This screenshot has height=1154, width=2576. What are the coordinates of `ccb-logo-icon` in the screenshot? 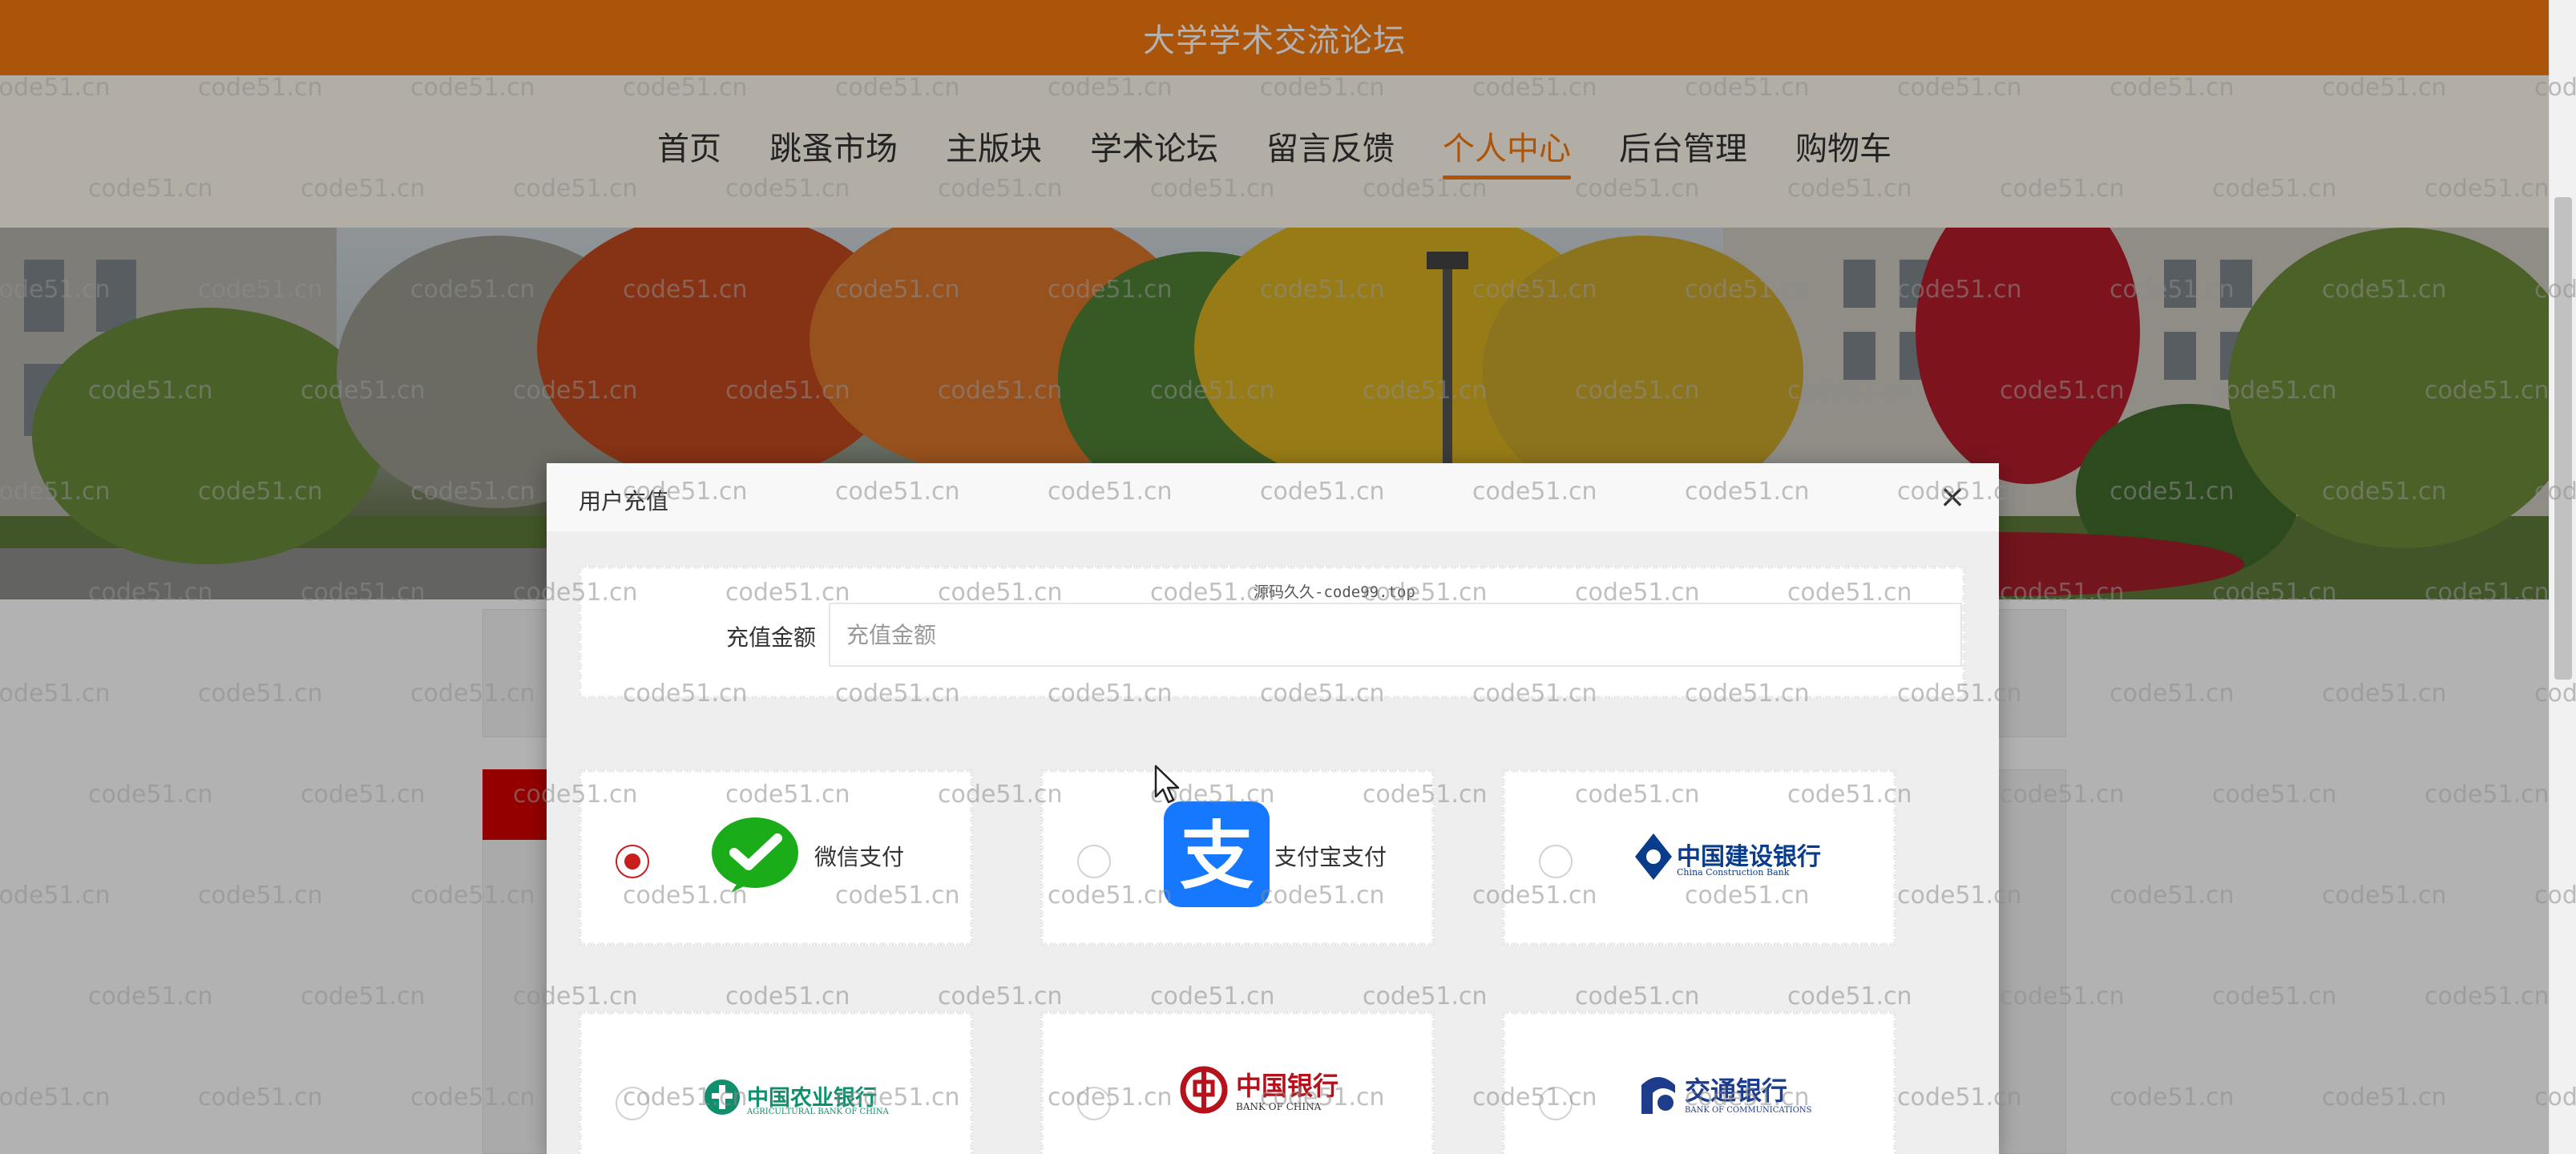 It's located at (1653, 856).